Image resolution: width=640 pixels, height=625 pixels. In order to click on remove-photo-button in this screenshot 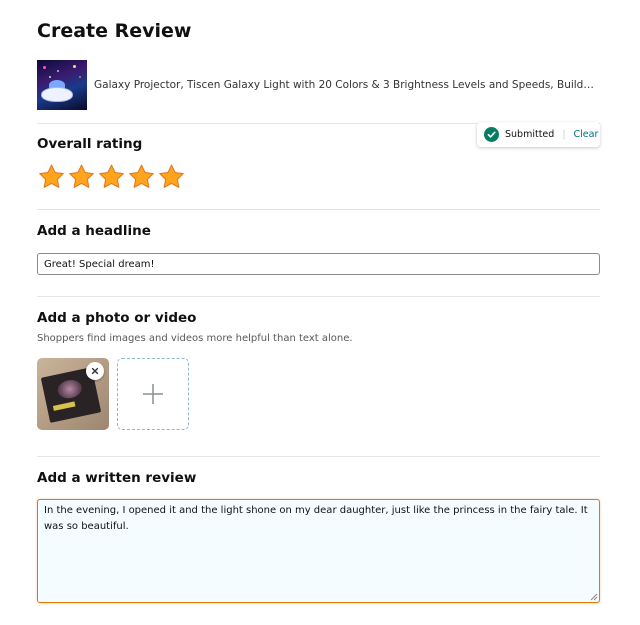, I will do `click(95, 371)`.